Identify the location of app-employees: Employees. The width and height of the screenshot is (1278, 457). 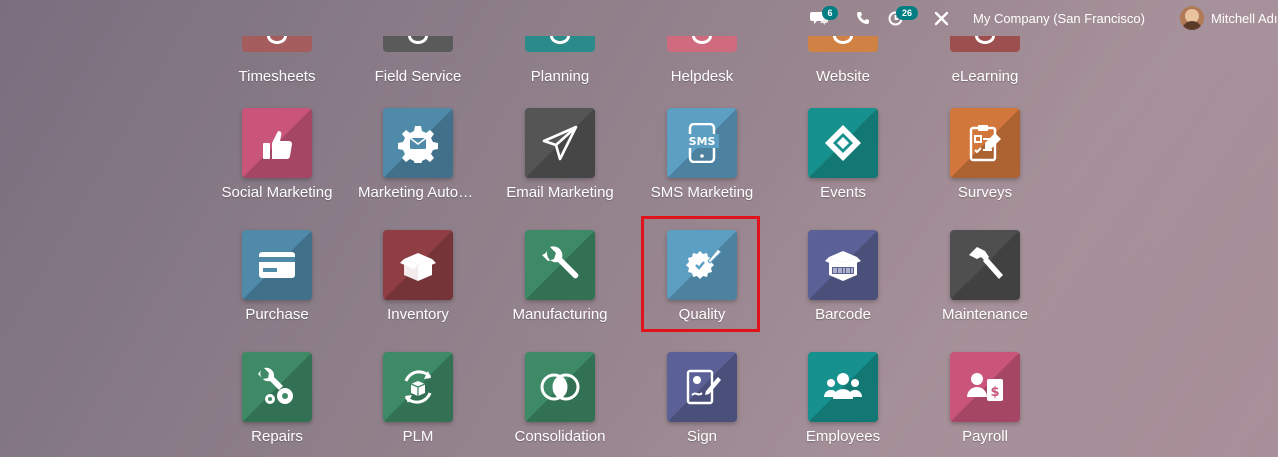
(843, 398).